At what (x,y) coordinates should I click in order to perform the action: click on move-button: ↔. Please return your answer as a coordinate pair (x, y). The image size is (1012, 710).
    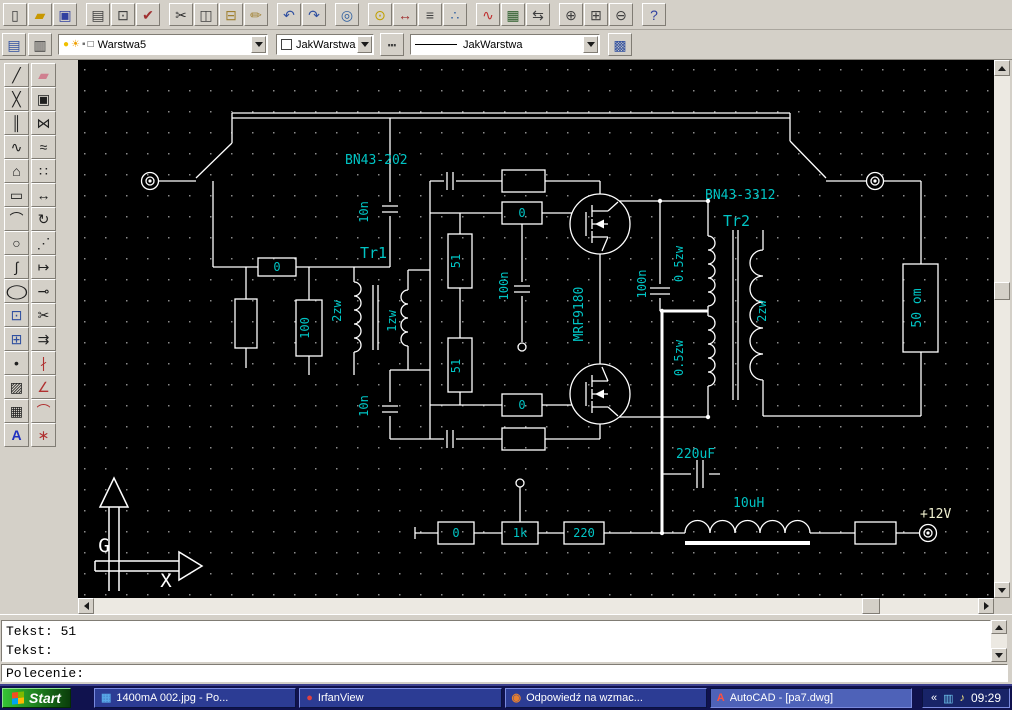
    Looking at the image, I should click on (43, 195).